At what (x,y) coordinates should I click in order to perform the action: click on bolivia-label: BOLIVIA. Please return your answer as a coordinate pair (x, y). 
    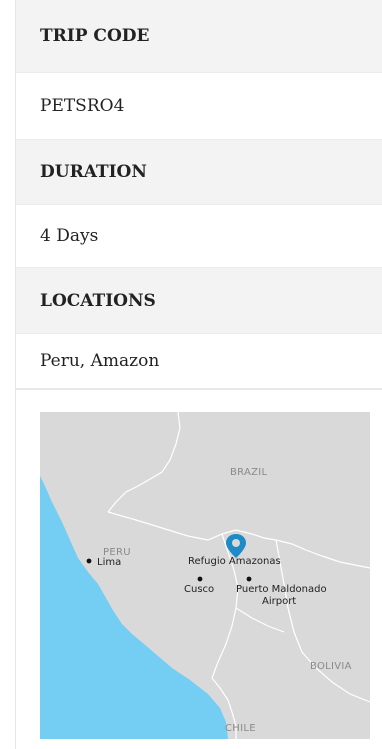
    Looking at the image, I should click on (331, 666).